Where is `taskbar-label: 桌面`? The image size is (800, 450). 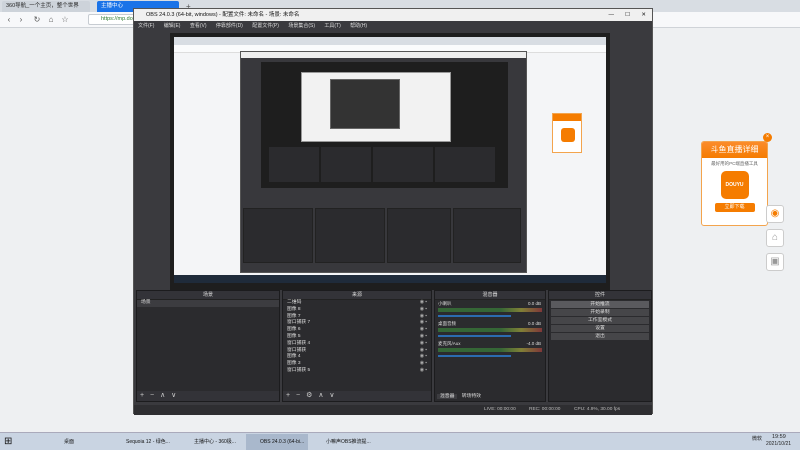
taskbar-label: 桌面 is located at coordinates (69, 442).